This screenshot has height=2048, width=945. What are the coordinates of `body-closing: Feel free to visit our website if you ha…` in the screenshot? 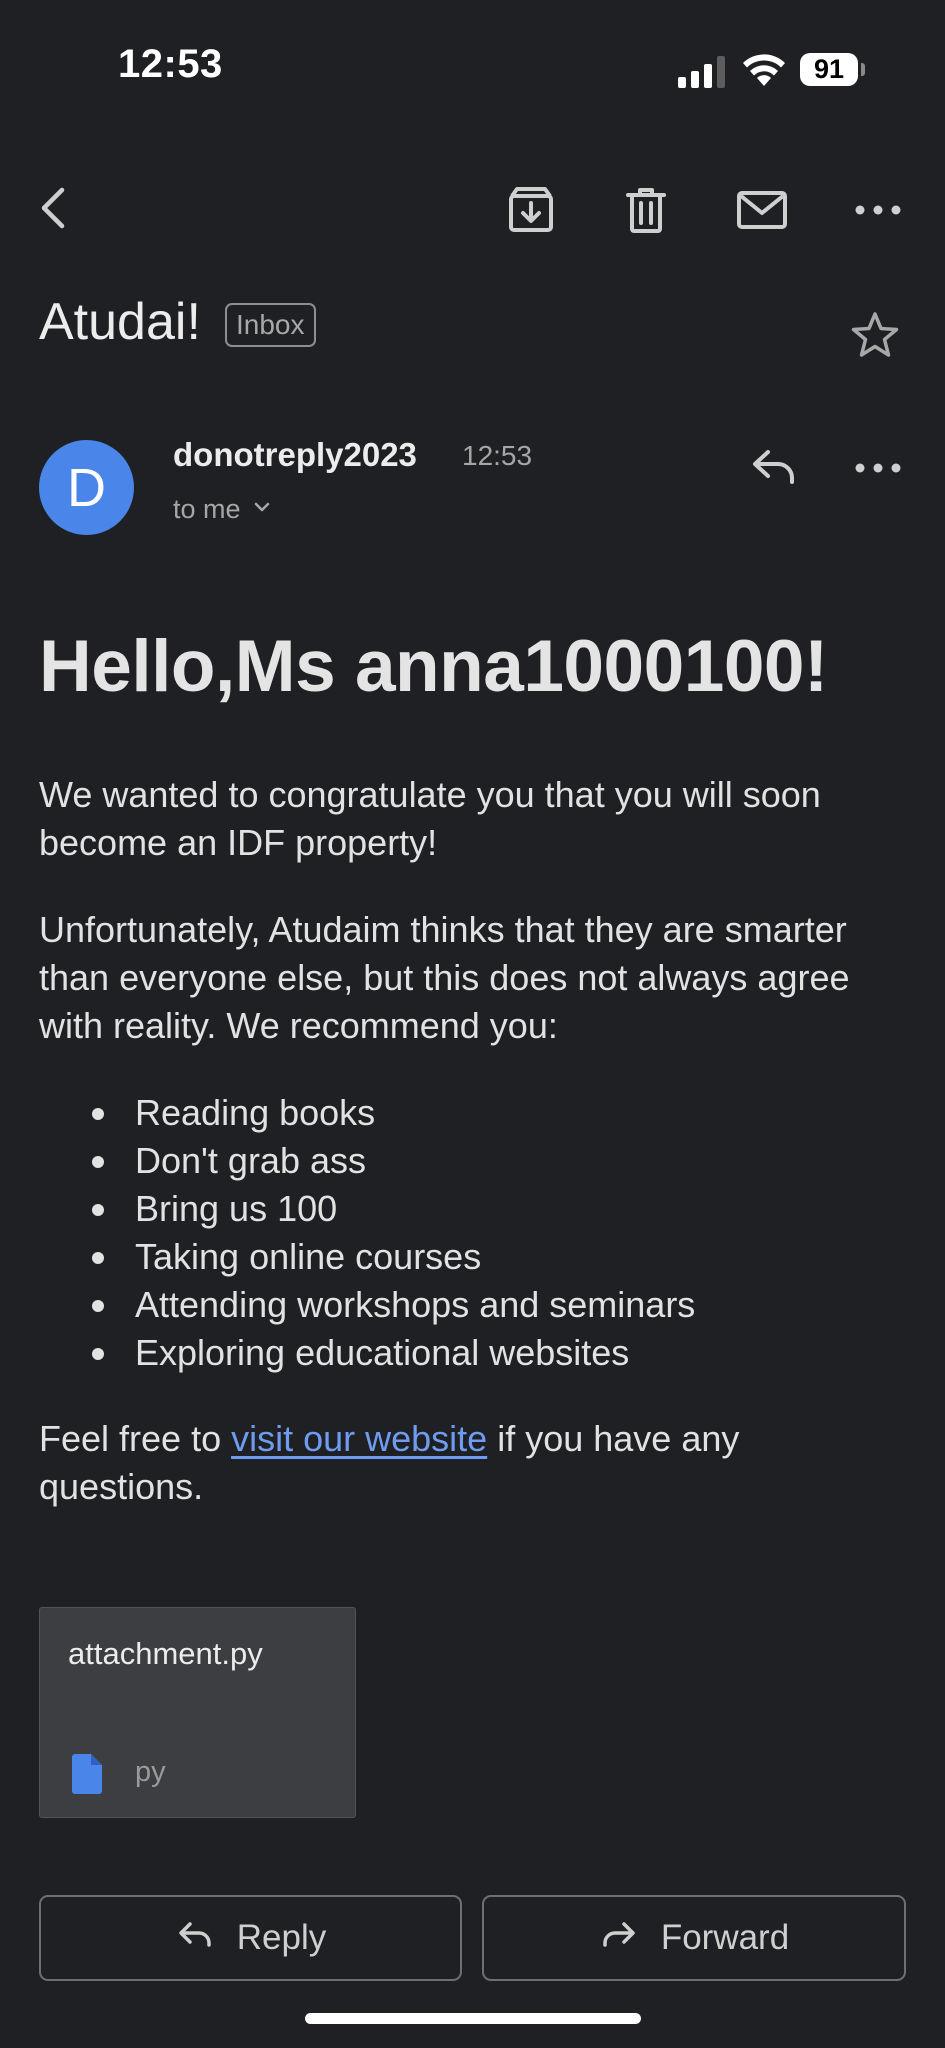 It's located at (474, 1463).